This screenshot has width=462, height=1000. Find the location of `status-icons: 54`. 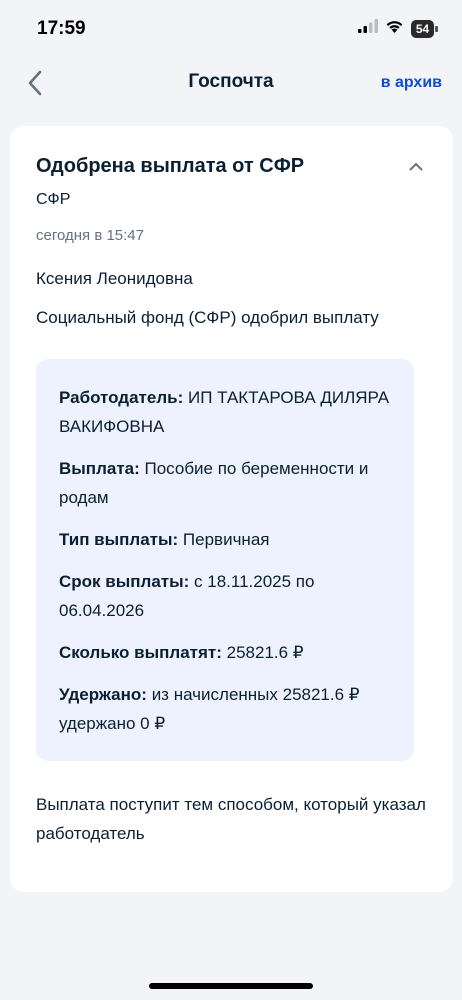

status-icons: 54 is located at coordinates (398, 28).